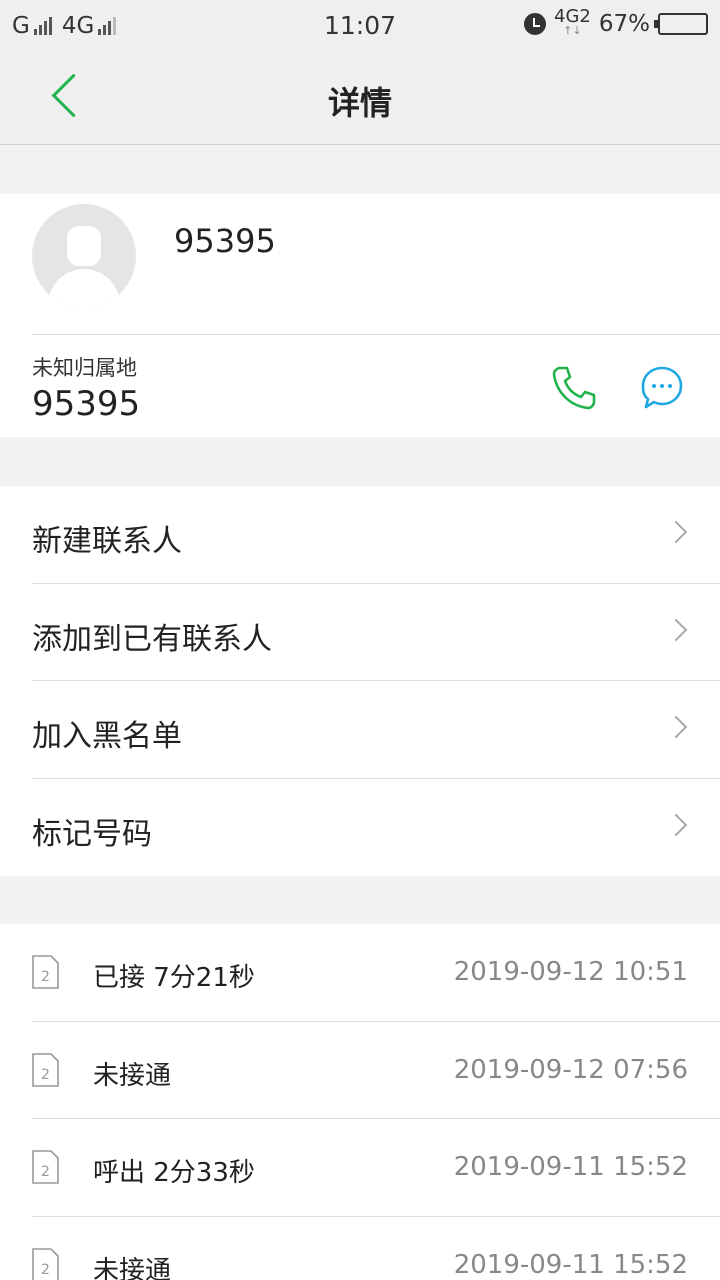 The image size is (720, 1280). I want to click on battery-icon, so click(681, 24).